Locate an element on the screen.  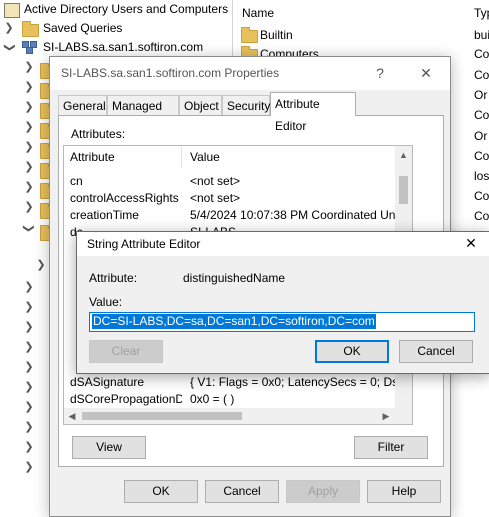
list-item-type: builtinDomain is located at coordinates (481, 35).